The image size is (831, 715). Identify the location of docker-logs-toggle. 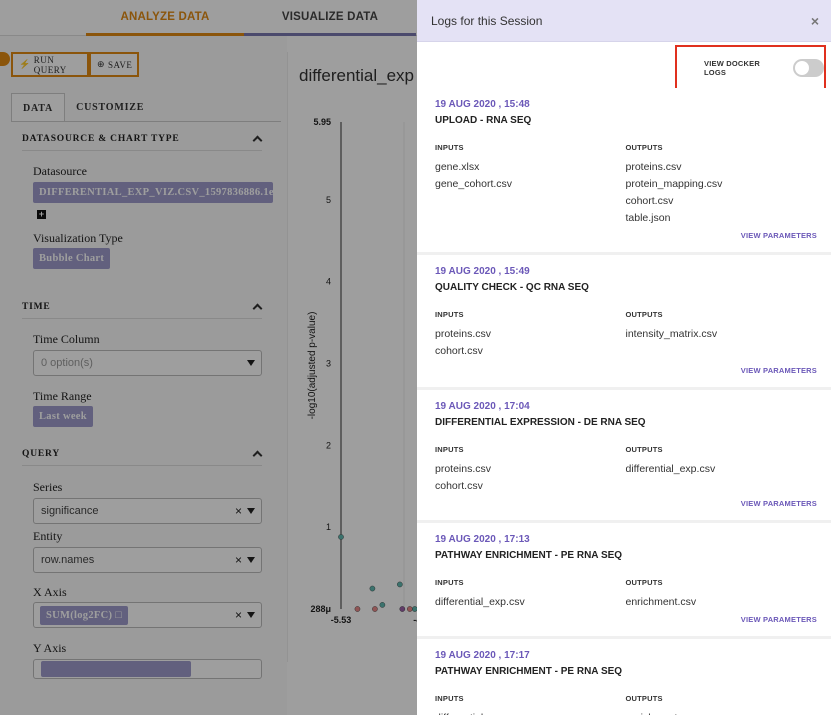
(808, 68).